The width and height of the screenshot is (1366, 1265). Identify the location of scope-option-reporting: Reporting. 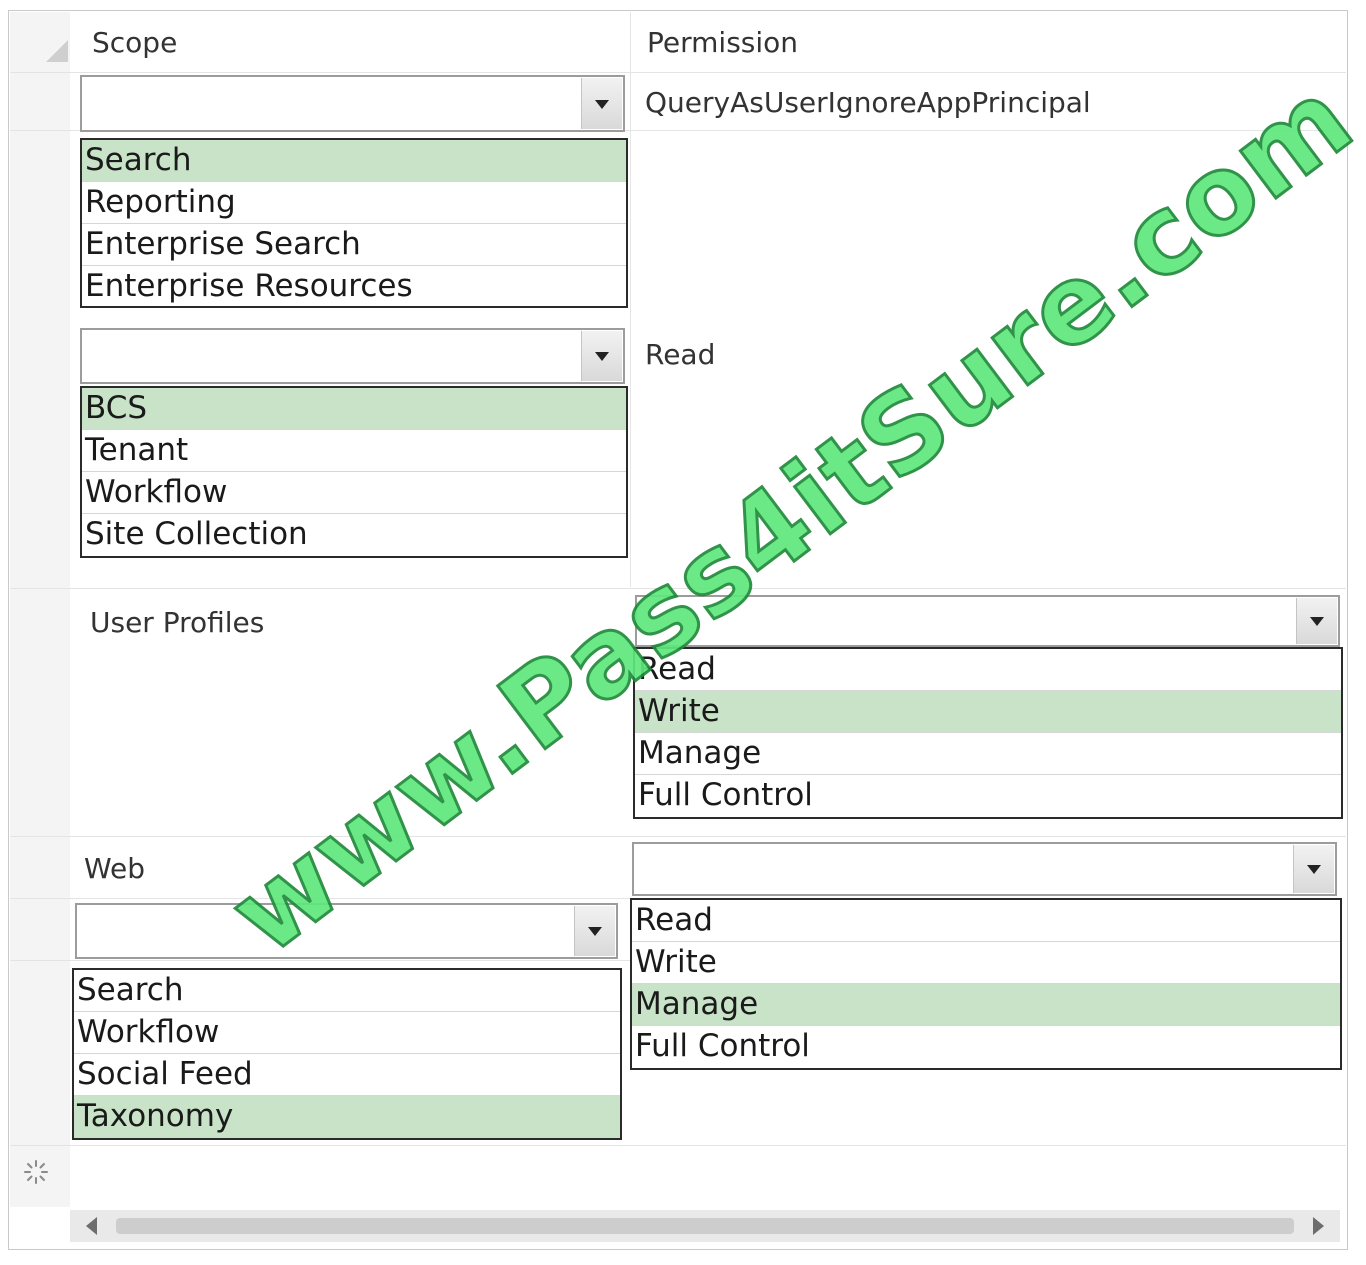
(354, 203).